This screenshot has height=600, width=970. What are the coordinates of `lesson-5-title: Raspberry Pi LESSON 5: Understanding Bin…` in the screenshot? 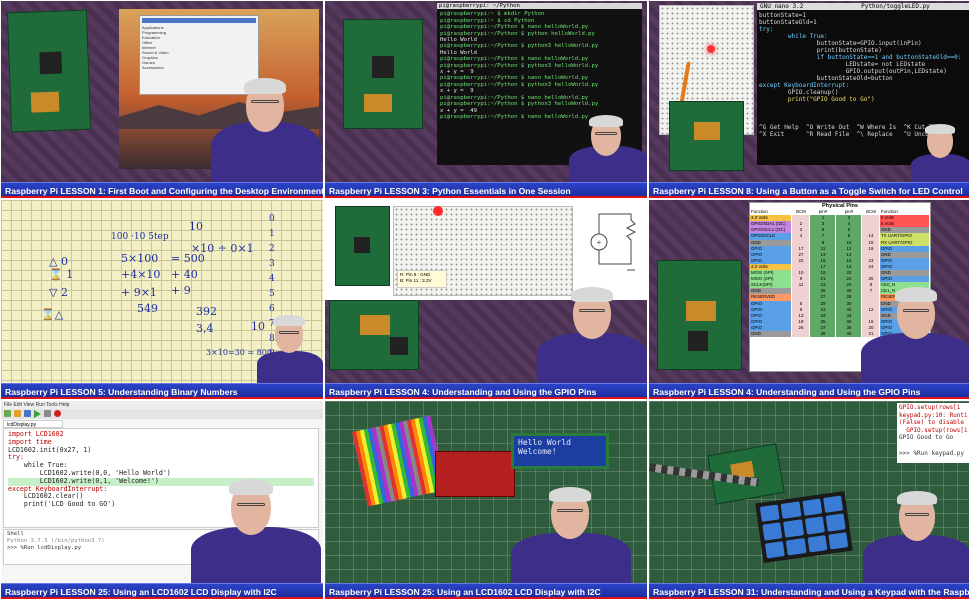 It's located at (162, 391).